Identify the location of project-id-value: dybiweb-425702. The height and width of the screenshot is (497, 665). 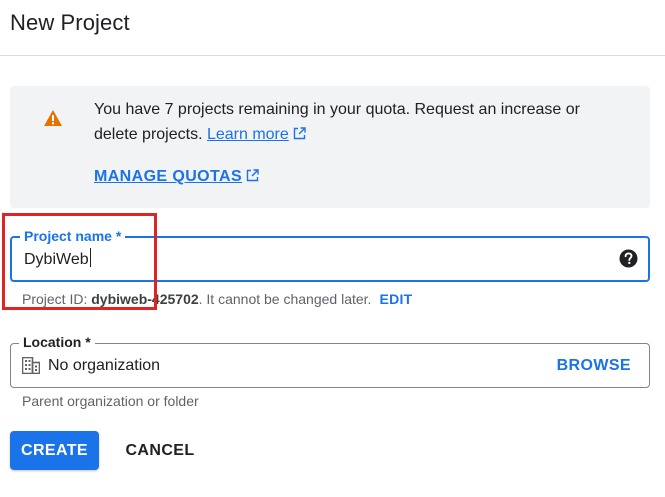
(145, 299).